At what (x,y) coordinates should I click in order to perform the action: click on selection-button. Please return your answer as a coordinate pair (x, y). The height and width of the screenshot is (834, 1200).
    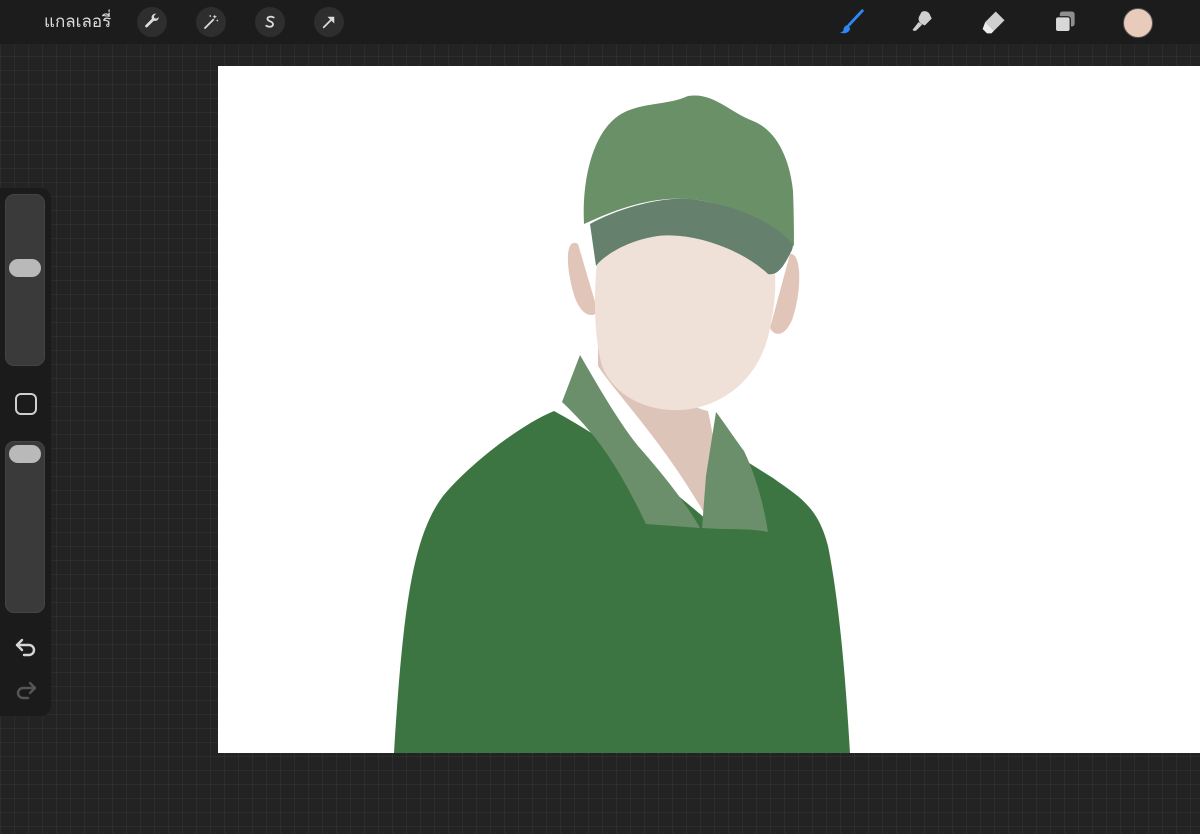
    Looking at the image, I should click on (270, 22).